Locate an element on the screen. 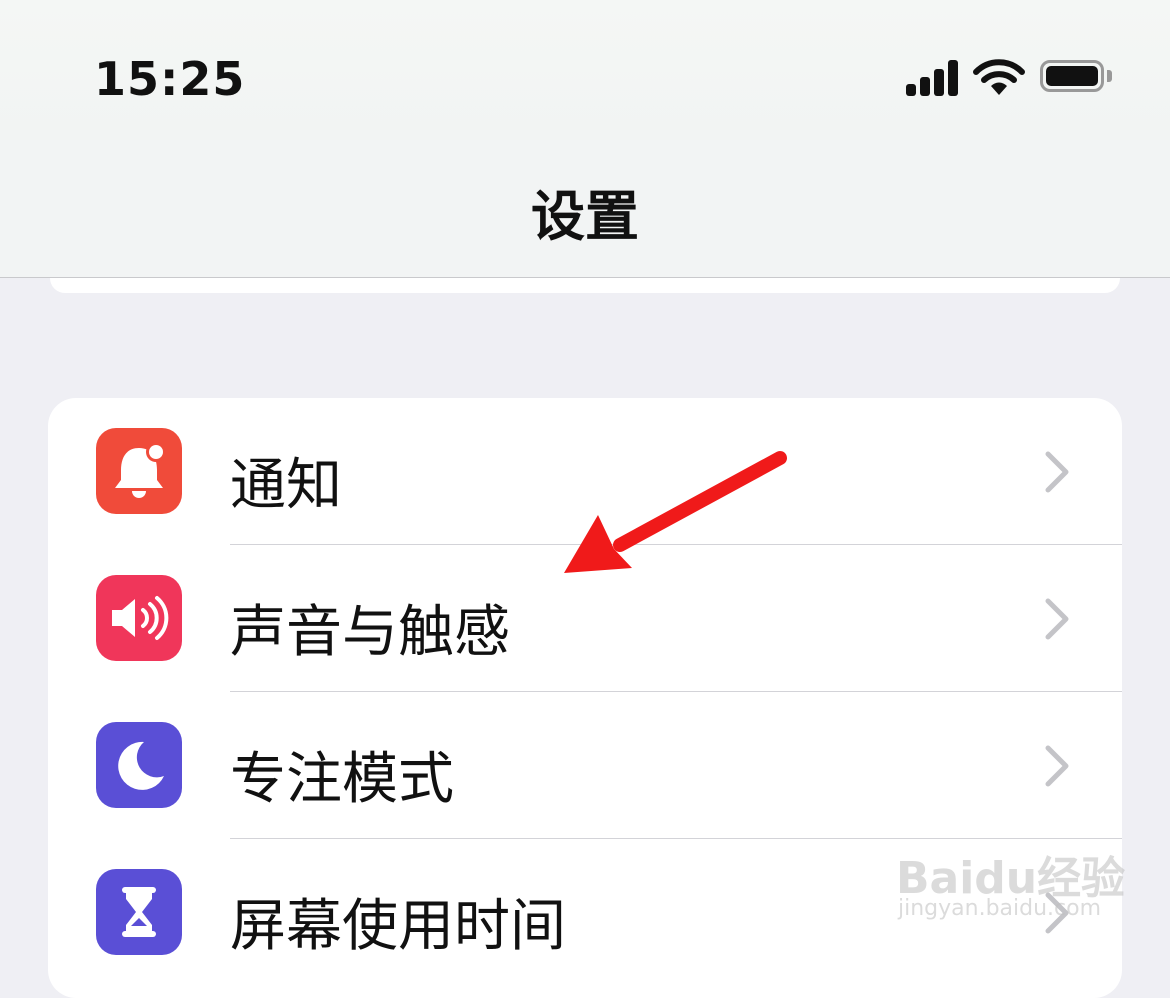  settings-row-label: 通知 is located at coordinates (286, 485).